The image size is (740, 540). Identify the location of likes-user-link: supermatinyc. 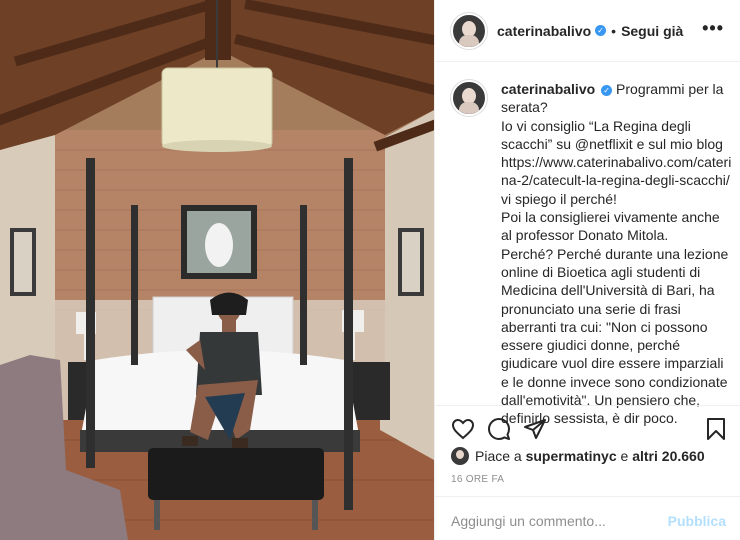
(571, 456).